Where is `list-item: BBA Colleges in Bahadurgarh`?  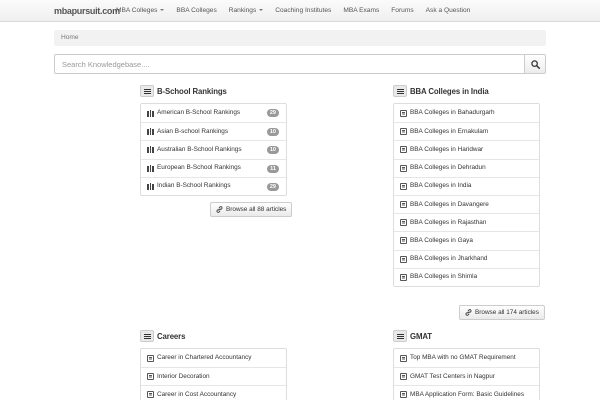
list-item: BBA Colleges in Bahadurgarh is located at coordinates (466, 113).